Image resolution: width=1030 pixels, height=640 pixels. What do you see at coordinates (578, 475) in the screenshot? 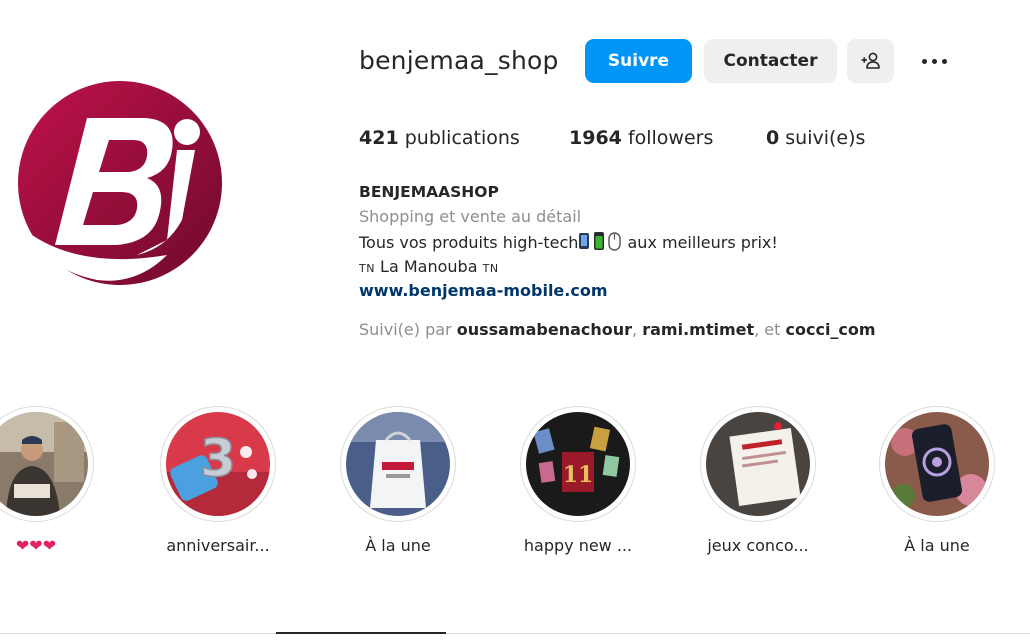
I see `svg-text: 11` at bounding box center [578, 475].